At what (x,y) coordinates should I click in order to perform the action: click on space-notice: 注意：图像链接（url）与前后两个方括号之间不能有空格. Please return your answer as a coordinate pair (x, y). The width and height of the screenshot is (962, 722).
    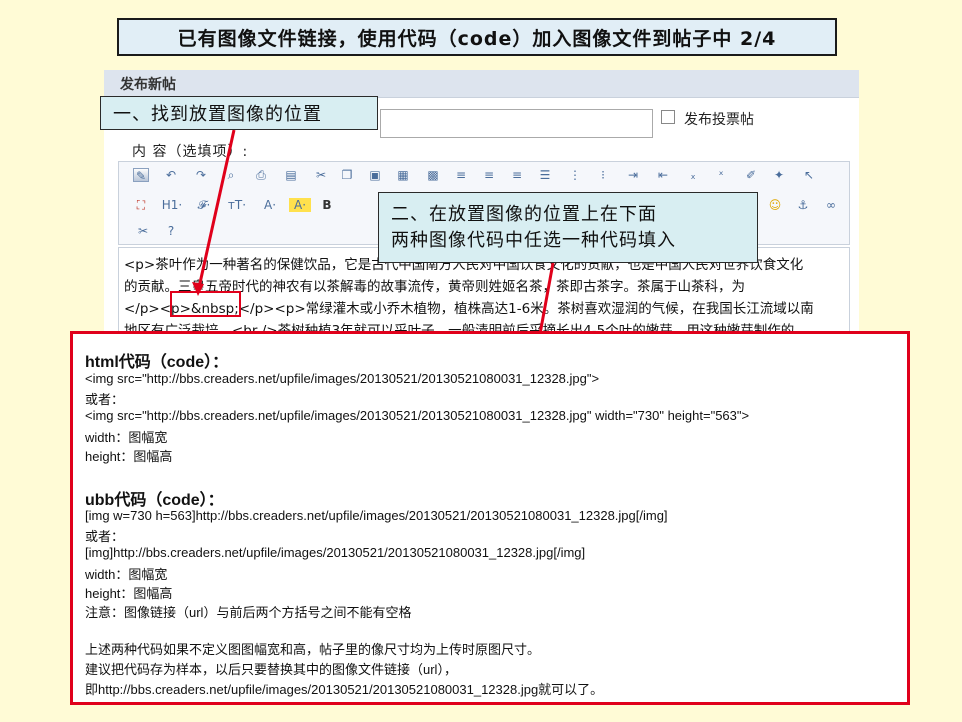
    Looking at the image, I should click on (248, 612).